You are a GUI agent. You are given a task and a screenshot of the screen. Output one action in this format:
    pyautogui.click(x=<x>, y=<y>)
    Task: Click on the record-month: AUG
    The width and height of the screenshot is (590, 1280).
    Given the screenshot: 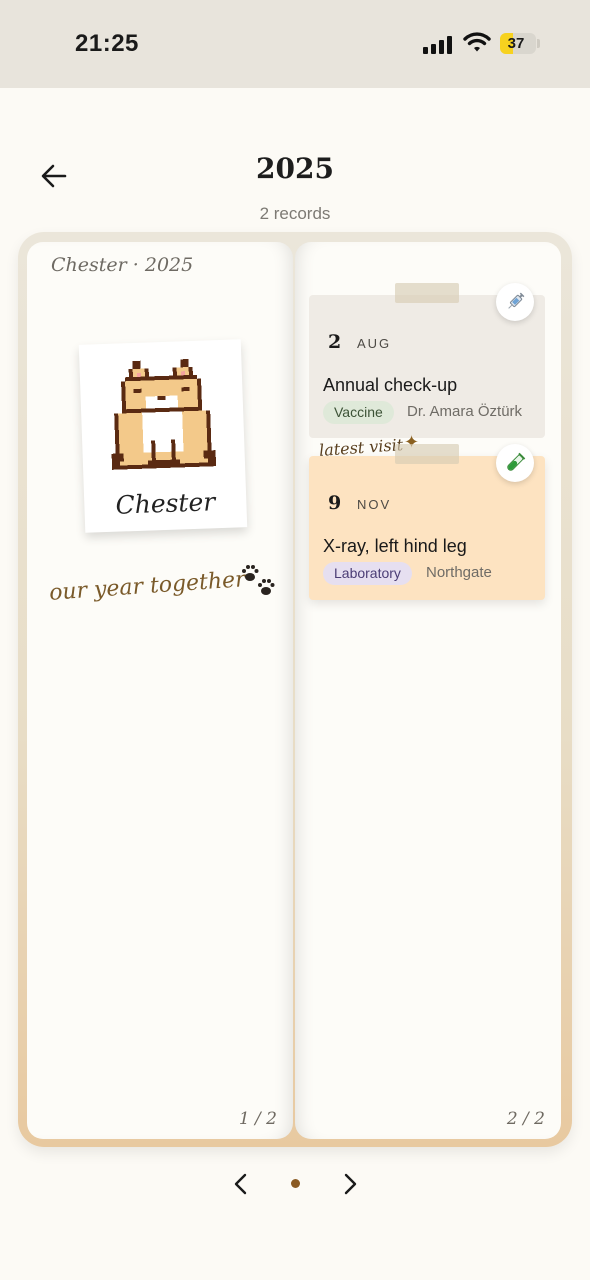 What is the action you would take?
    pyautogui.click(x=374, y=343)
    